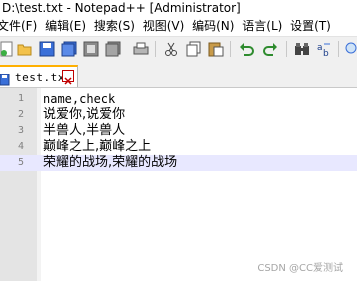 The height and width of the screenshot is (281, 357). I want to click on toolbar: ab, so click(178, 49).